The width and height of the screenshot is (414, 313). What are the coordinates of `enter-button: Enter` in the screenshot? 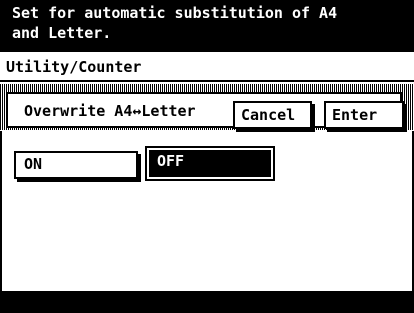 It's located at (364, 115).